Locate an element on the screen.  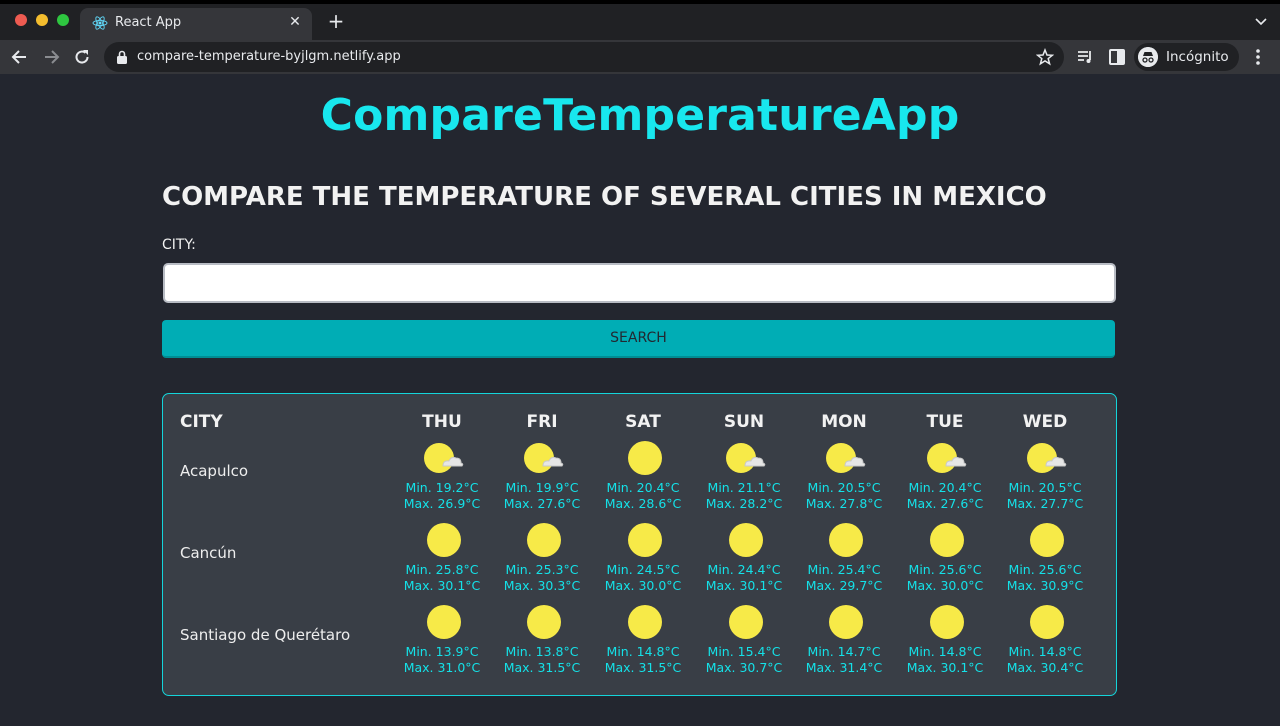
day-header-thu: THU is located at coordinates (442, 422).